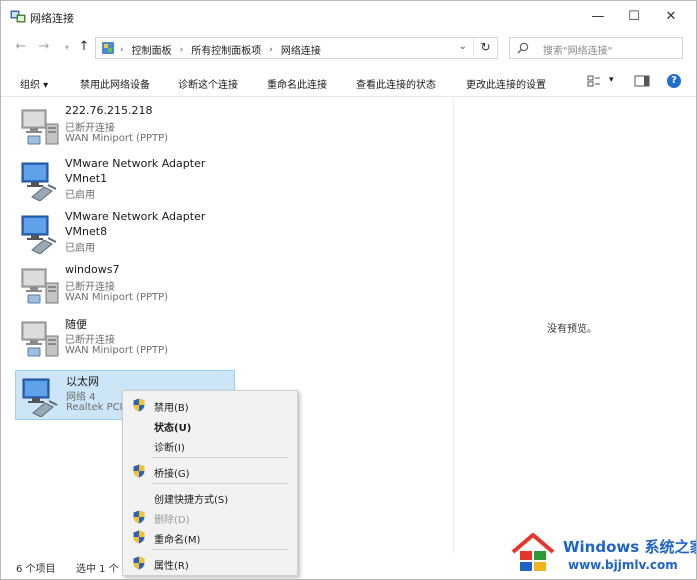 This screenshot has height=580, width=697. I want to click on menu-item-create-shortcut: 创建快捷方式(S), so click(210, 497).